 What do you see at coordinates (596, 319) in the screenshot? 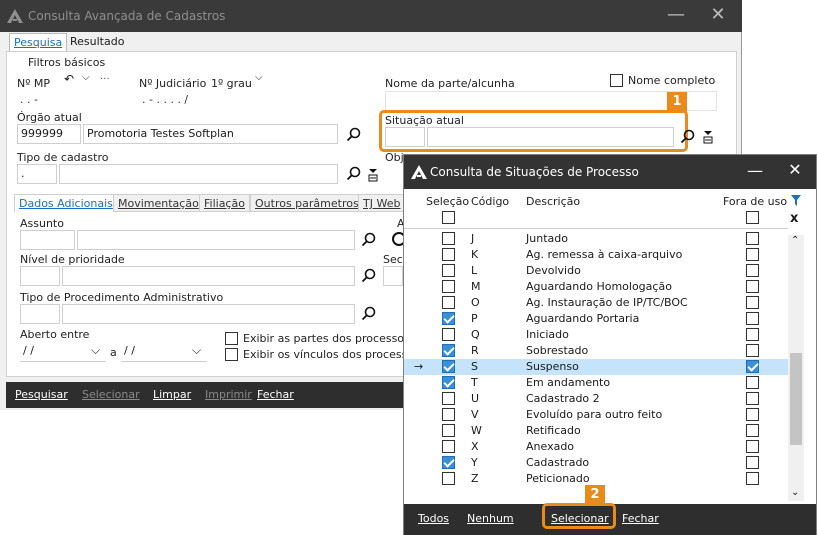
I see `table-row: P Aguardando Portaria` at bounding box center [596, 319].